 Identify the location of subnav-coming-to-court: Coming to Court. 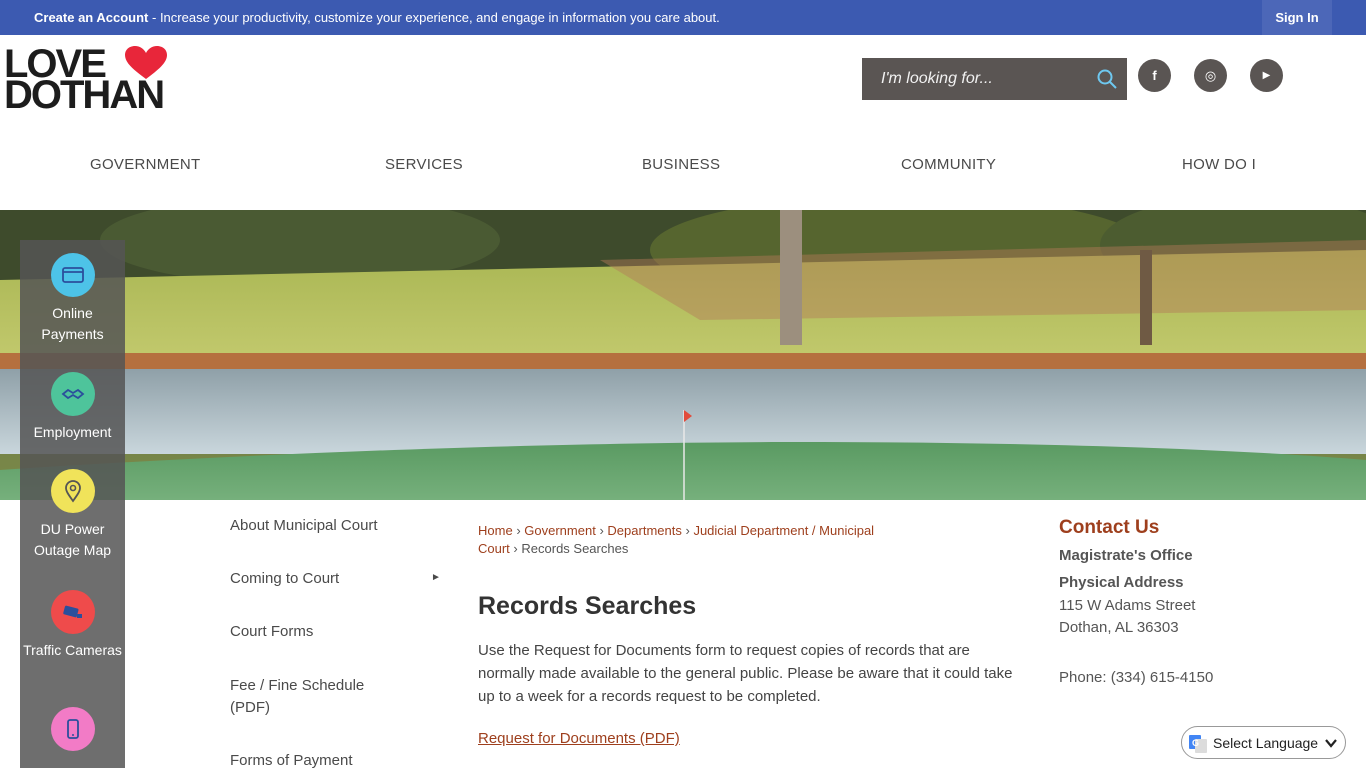
(337, 579).